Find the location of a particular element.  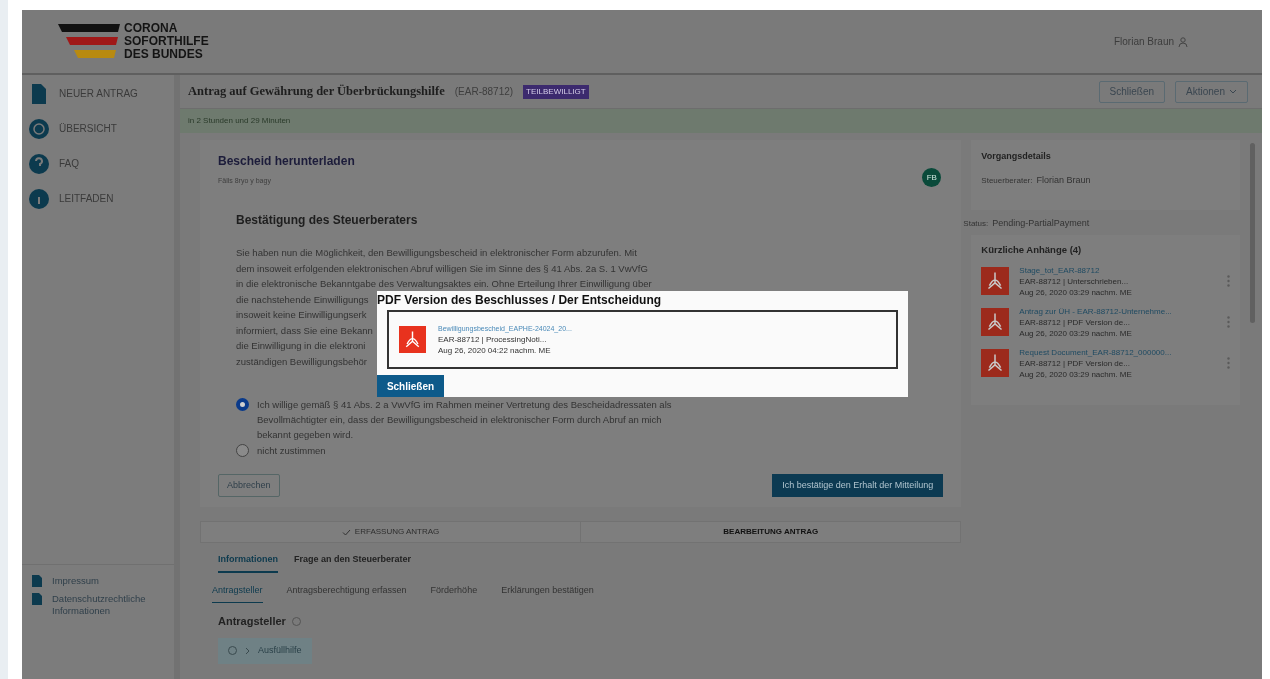

paragraph-line: die Einwilligung in die elektroni is located at coordinates (301, 346).